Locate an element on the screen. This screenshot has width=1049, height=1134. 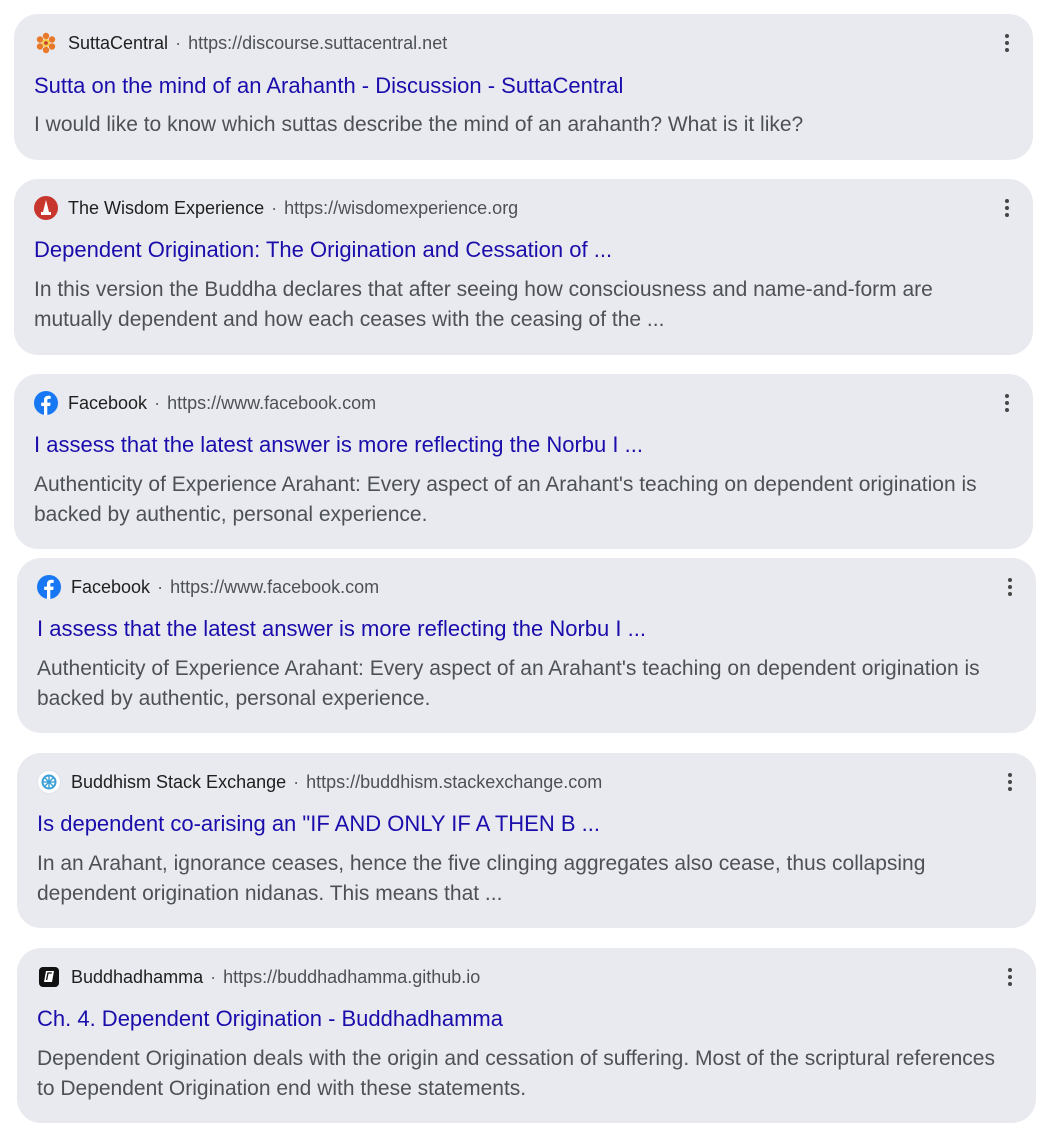
site-name: The Wisdom Experience is located at coordinates (166, 207).